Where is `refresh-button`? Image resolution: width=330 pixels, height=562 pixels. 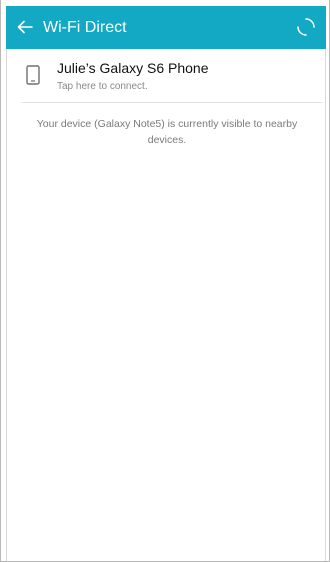
refresh-button is located at coordinates (306, 27).